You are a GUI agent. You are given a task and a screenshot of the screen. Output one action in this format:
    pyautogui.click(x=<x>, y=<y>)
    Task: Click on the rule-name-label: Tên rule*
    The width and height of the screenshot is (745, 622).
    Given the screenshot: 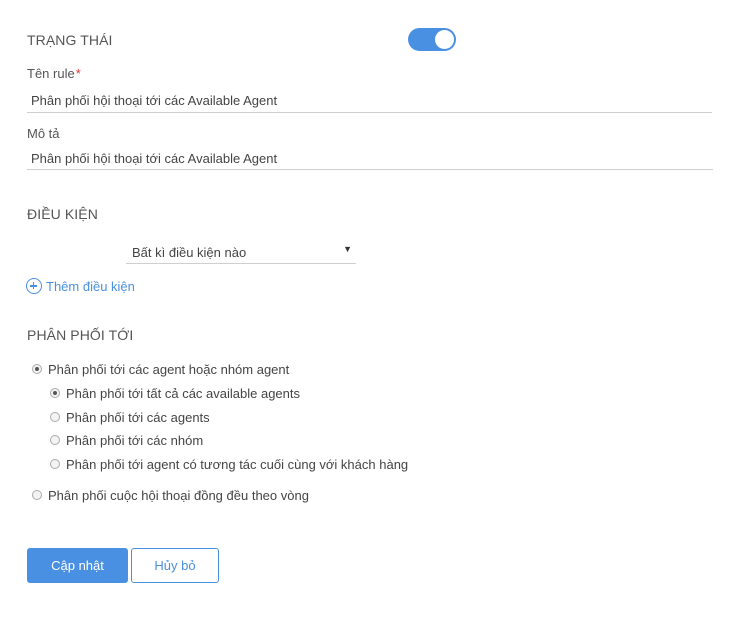 What is the action you would take?
    pyautogui.click(x=54, y=73)
    